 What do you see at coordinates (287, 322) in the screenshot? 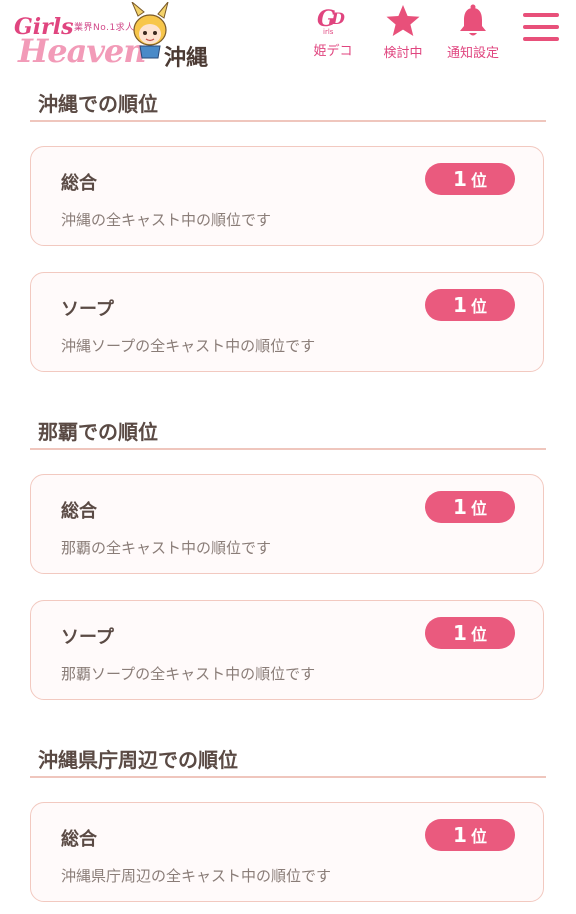
I see `rank-card: ソープ 1位 沖縄ソープの全キャスト中の順位です` at bounding box center [287, 322].